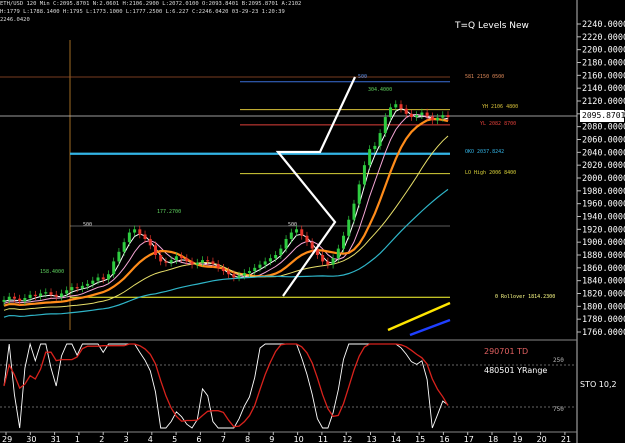 This screenshot has height=443, width=625. What do you see at coordinates (363, 77) in the screenshot?
I see `level-label-581: 500` at bounding box center [363, 77].